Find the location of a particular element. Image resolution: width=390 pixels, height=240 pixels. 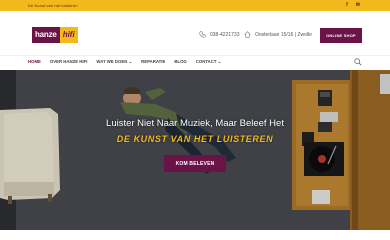

tagline: De Kunst van het luisteren is located at coordinates (53, 5).